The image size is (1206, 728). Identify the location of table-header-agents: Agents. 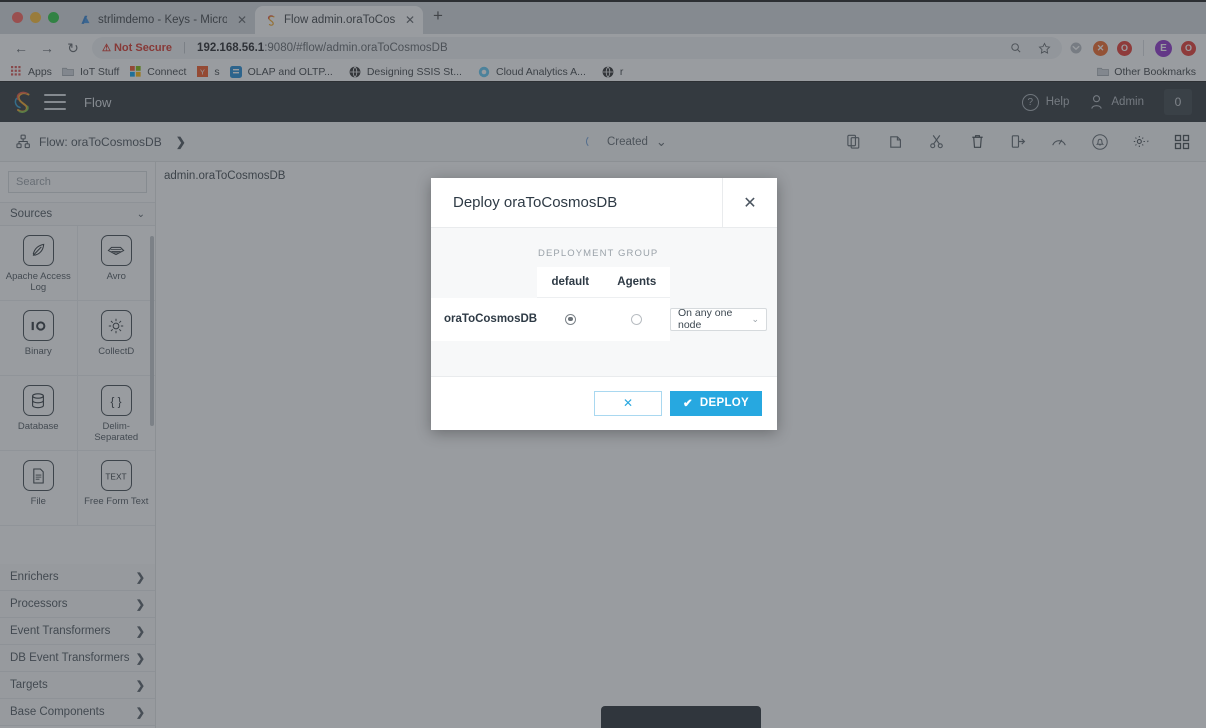
(636, 282).